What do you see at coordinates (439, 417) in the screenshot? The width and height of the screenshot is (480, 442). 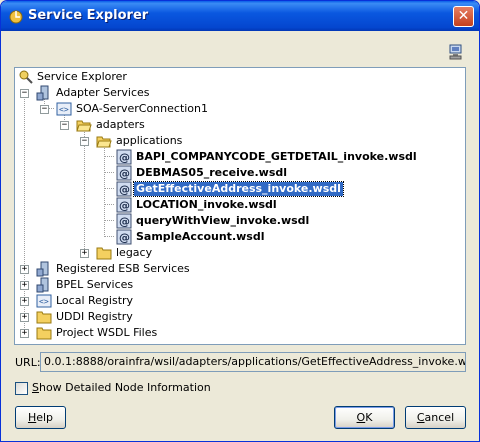 I see `cancel-label-rest: ancel` at bounding box center [439, 417].